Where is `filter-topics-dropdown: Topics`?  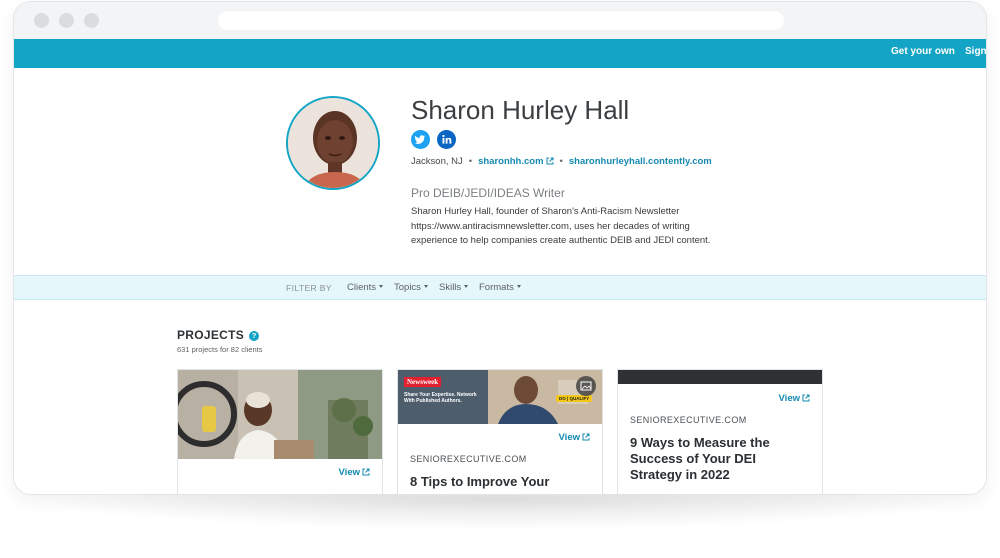 filter-topics-dropdown: Topics is located at coordinates (411, 287).